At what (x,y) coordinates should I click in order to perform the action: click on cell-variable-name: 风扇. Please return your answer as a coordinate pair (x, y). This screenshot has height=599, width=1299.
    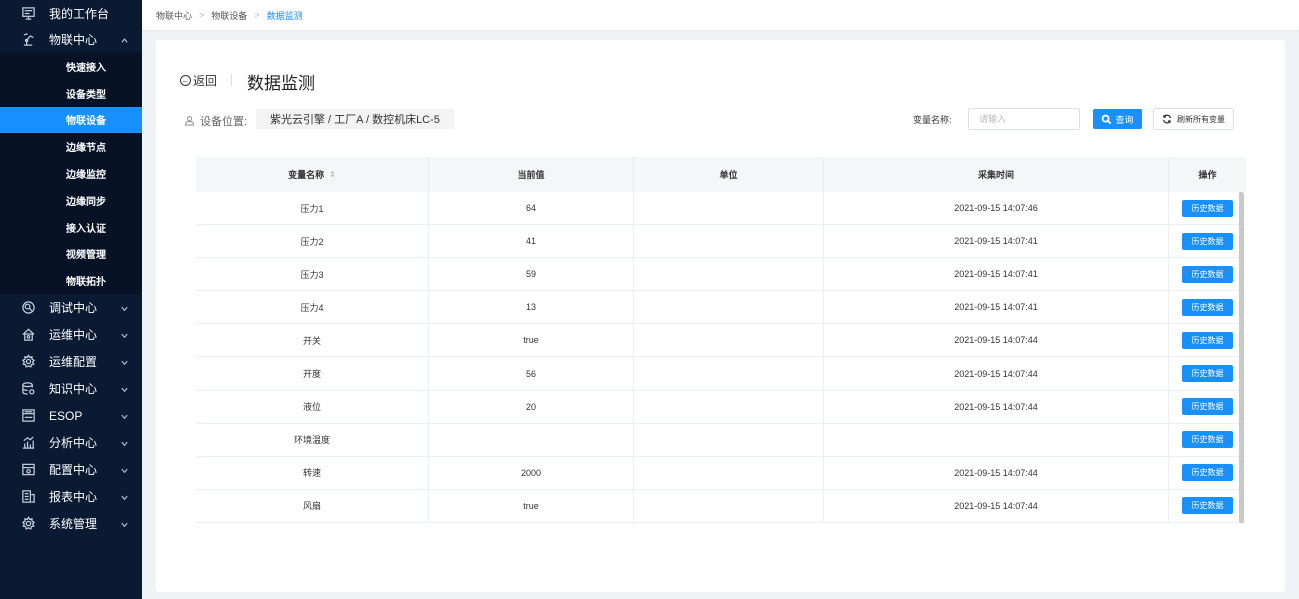
    Looking at the image, I should click on (312, 505).